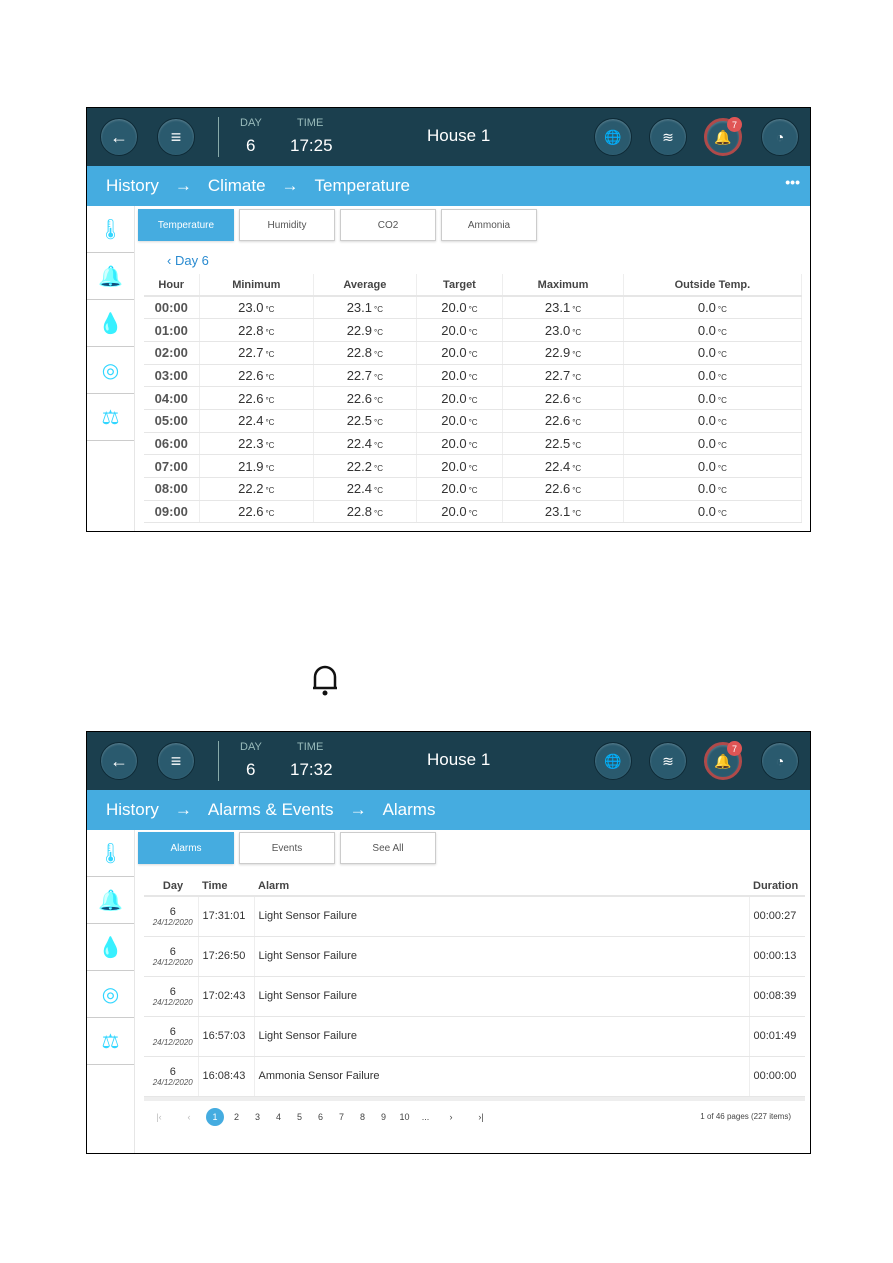 The height and width of the screenshot is (1263, 893). Describe the element at coordinates (215, 1116) in the screenshot. I see `page-button: 1` at that location.